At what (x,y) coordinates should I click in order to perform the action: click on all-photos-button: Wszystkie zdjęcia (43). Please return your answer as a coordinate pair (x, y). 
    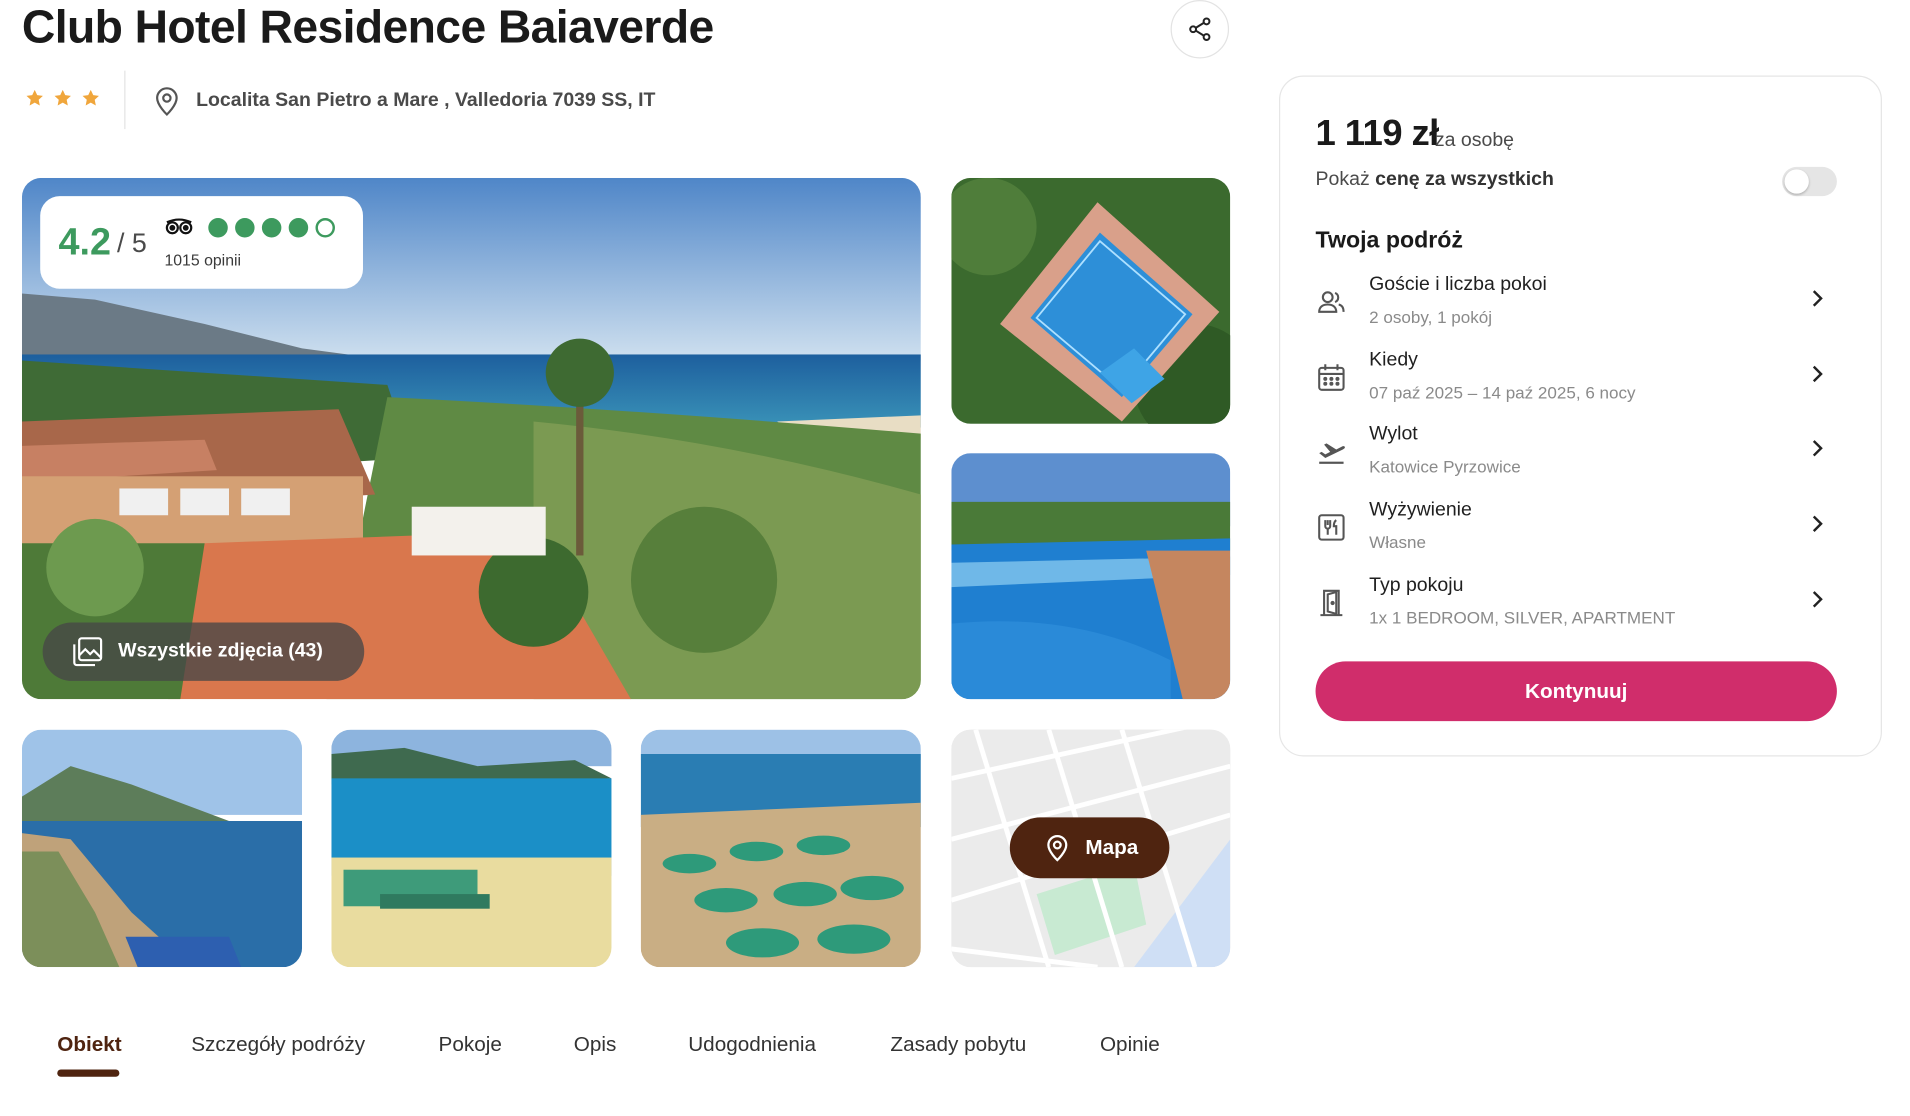
    Looking at the image, I should click on (203, 651).